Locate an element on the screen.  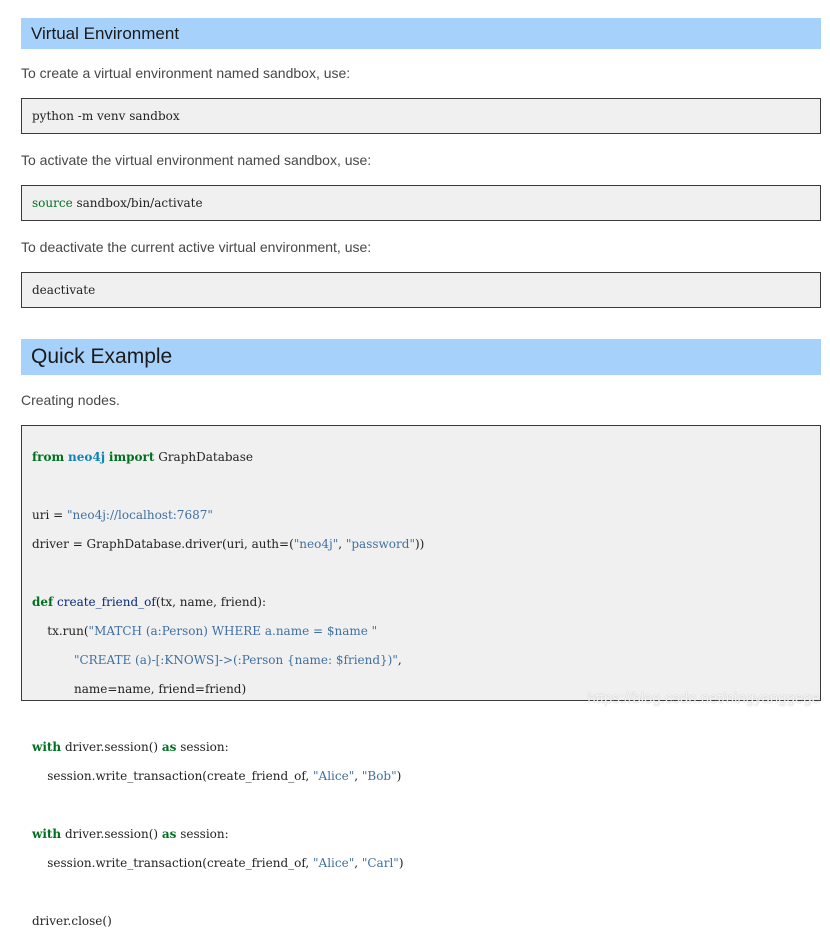
code-token: (tx, name, friend): is located at coordinates (211, 602).